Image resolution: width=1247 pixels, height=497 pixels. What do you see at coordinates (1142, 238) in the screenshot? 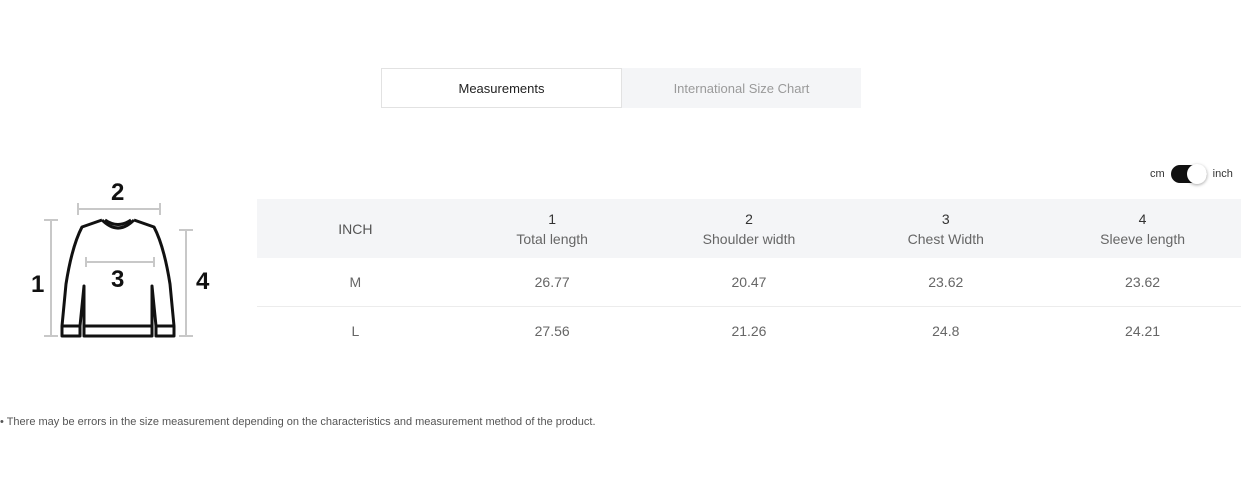
I see `col-label: Sleeve length` at bounding box center [1142, 238].